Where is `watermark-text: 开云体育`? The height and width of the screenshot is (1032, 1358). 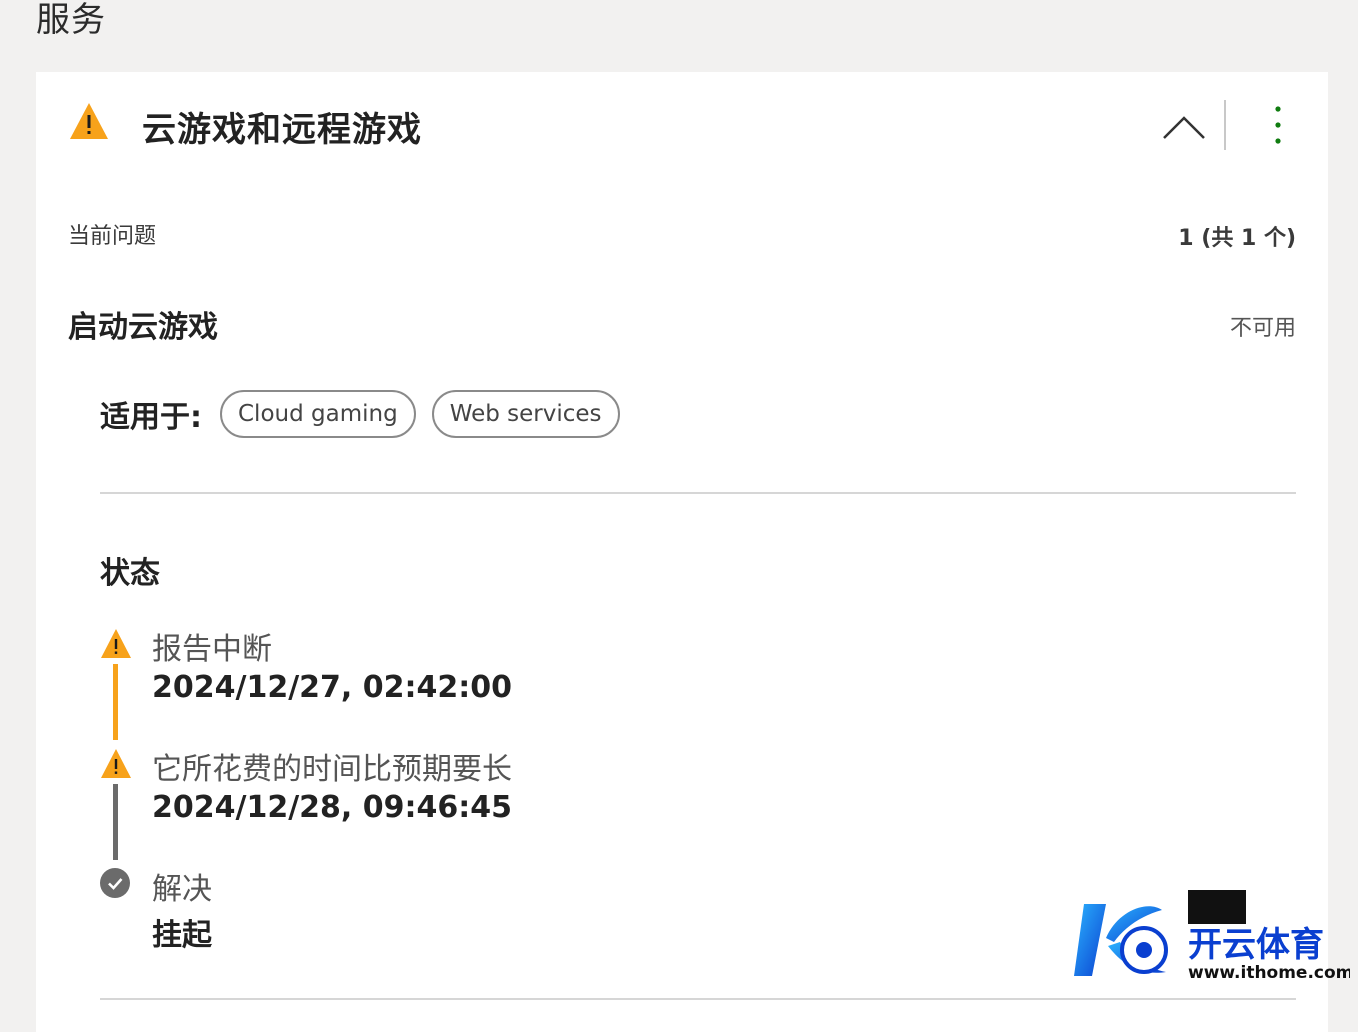
watermark-text: 开云体育 is located at coordinates (1256, 945).